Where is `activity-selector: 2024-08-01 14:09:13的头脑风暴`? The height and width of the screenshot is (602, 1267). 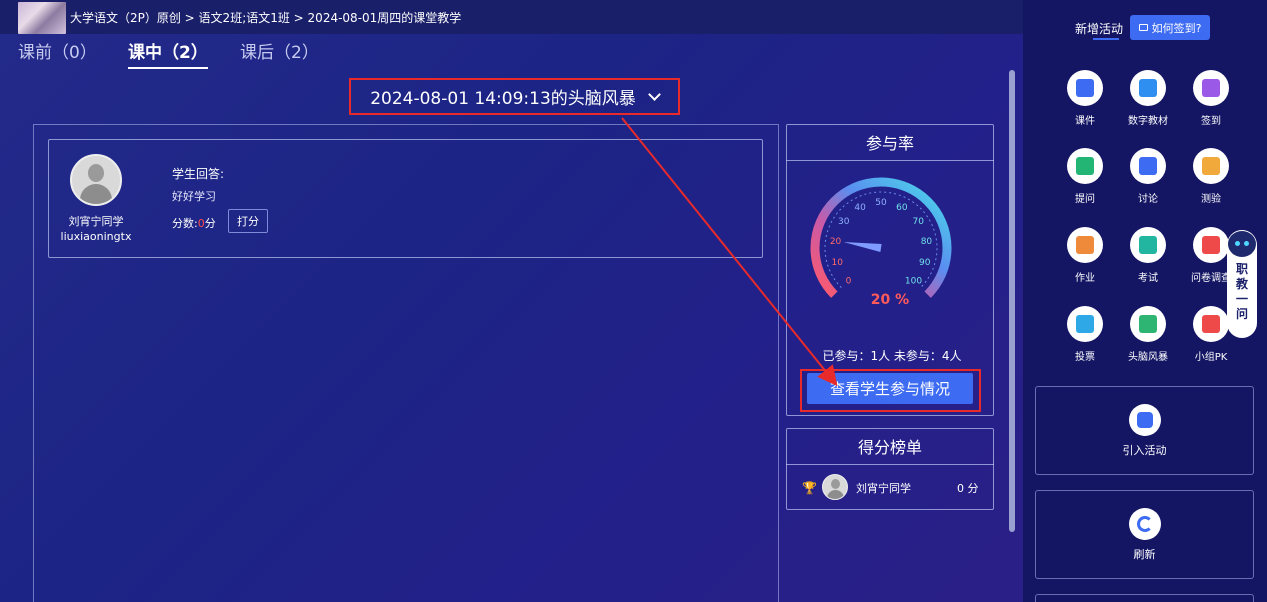 activity-selector: 2024-08-01 14:09:13的头脑风暴 is located at coordinates (514, 96).